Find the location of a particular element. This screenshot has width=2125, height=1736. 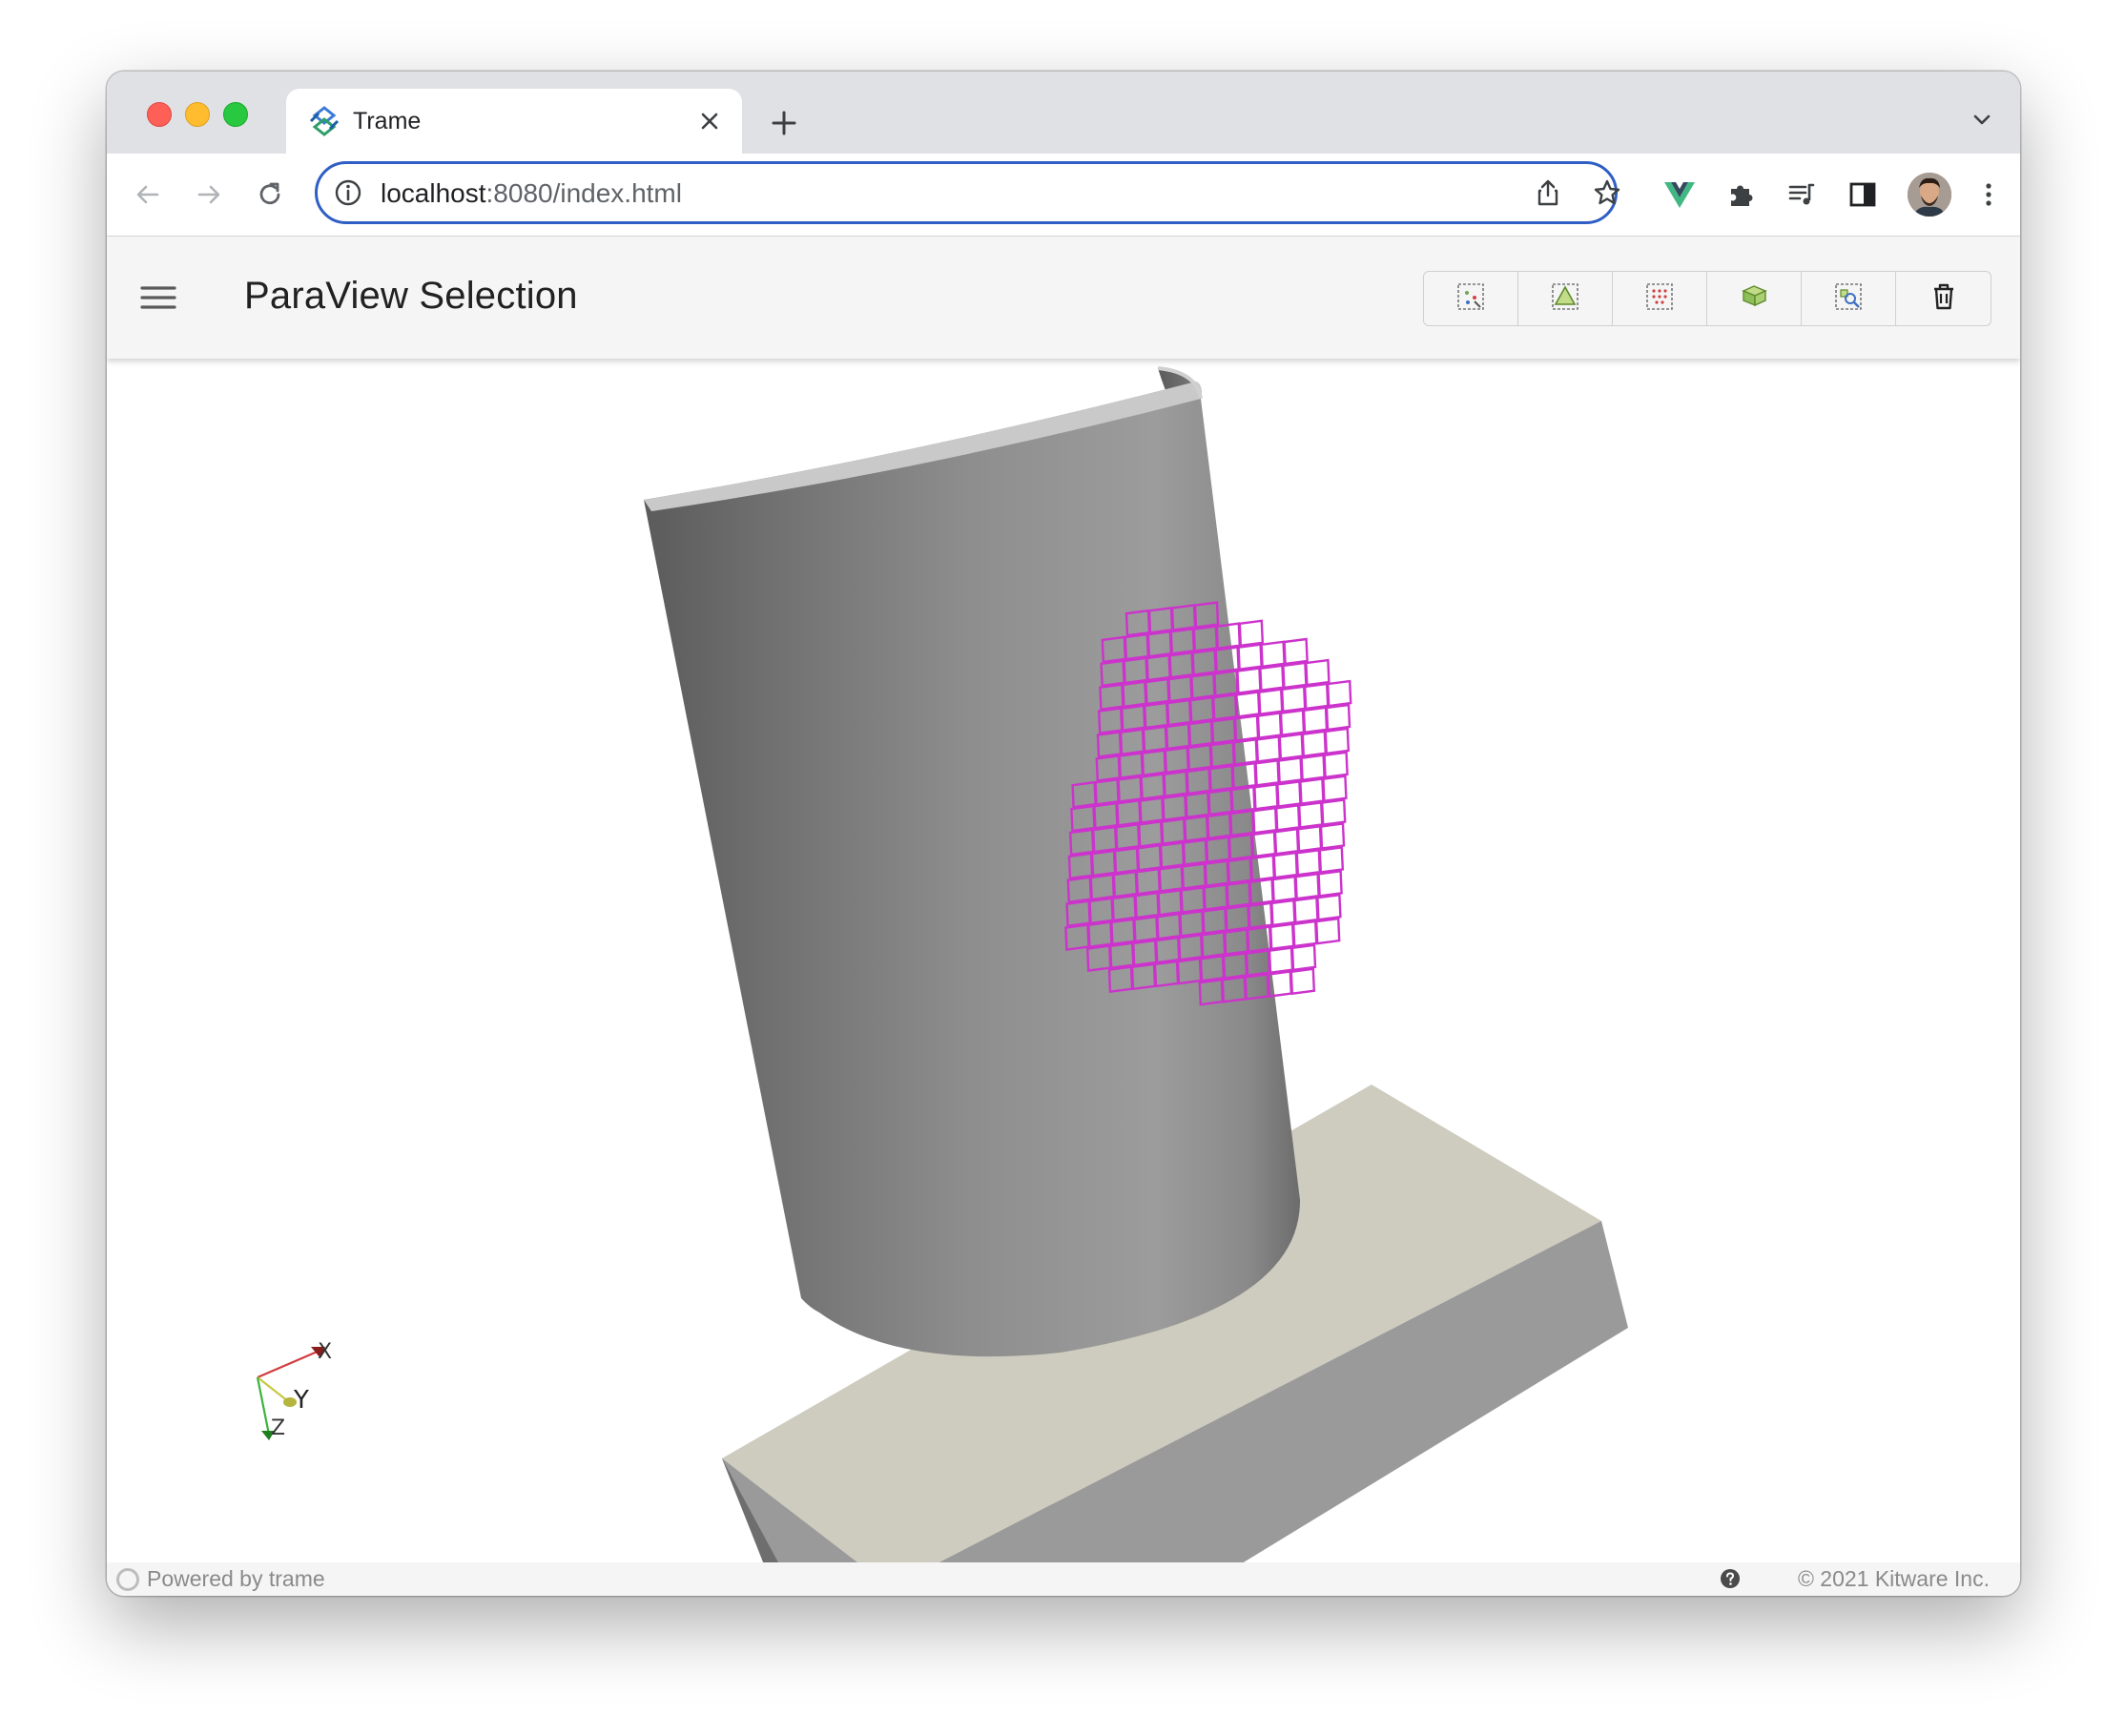

star-icon is located at coordinates (1607, 193).